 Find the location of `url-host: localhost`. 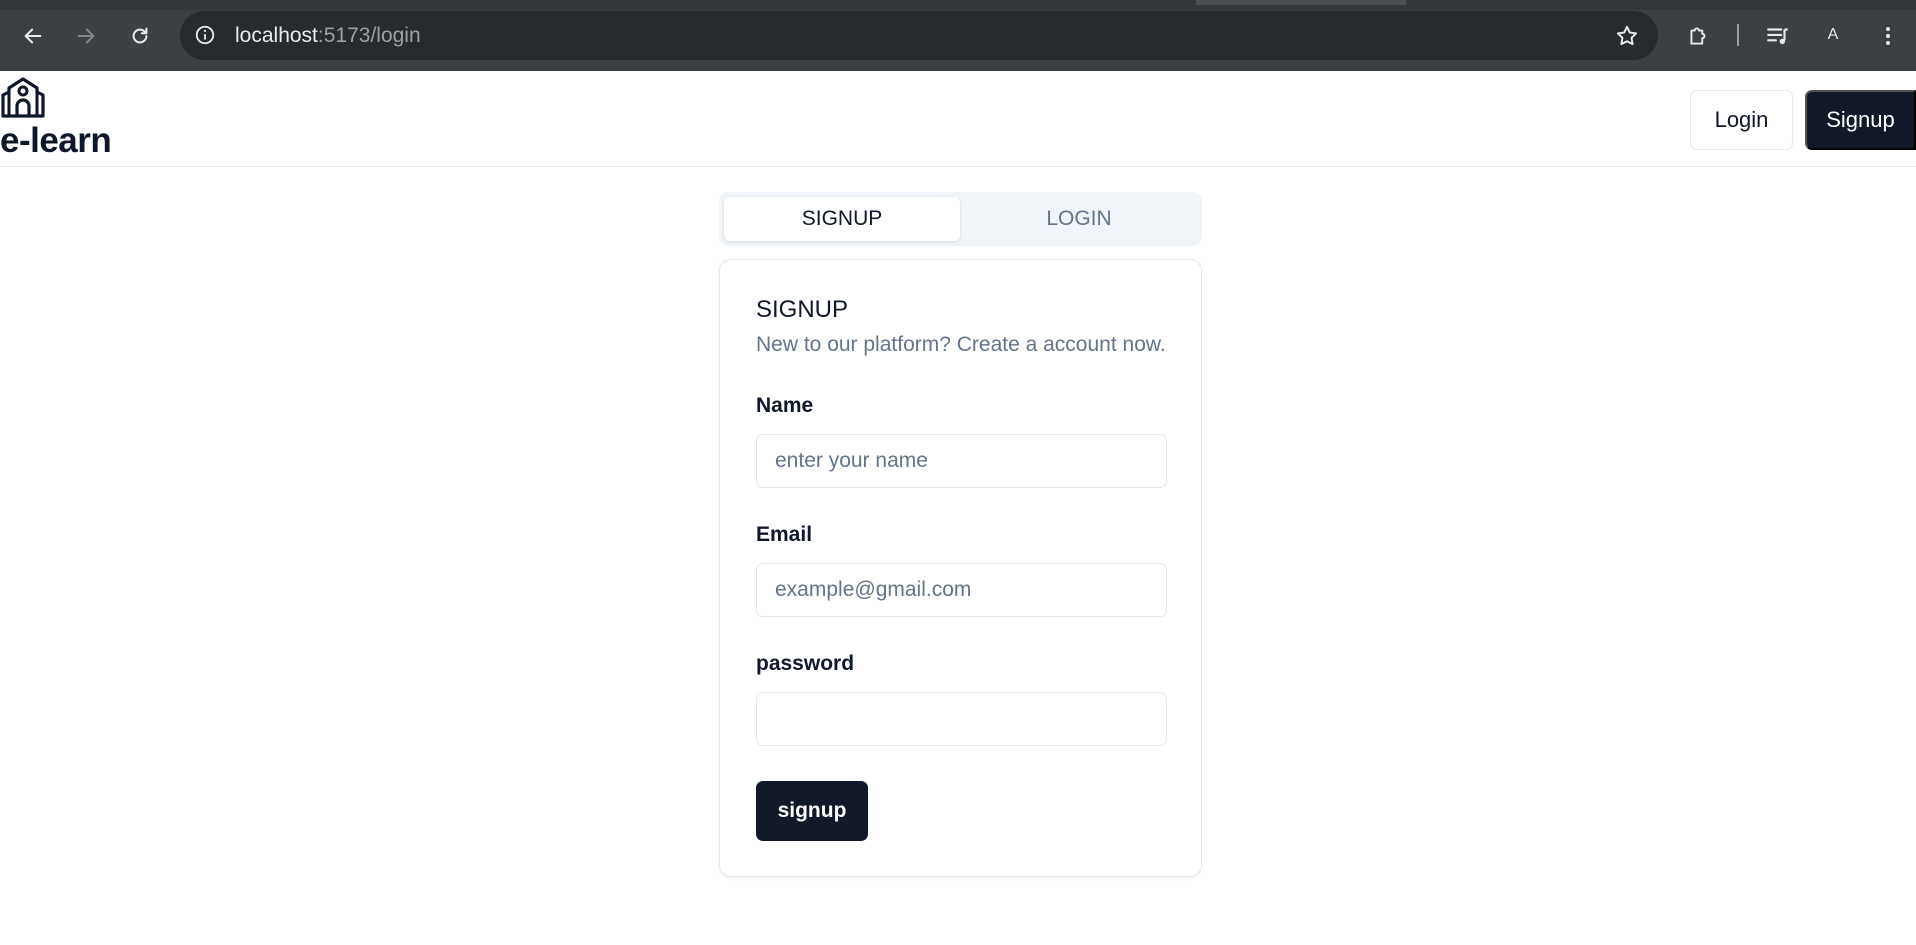

url-host: localhost is located at coordinates (276, 35).